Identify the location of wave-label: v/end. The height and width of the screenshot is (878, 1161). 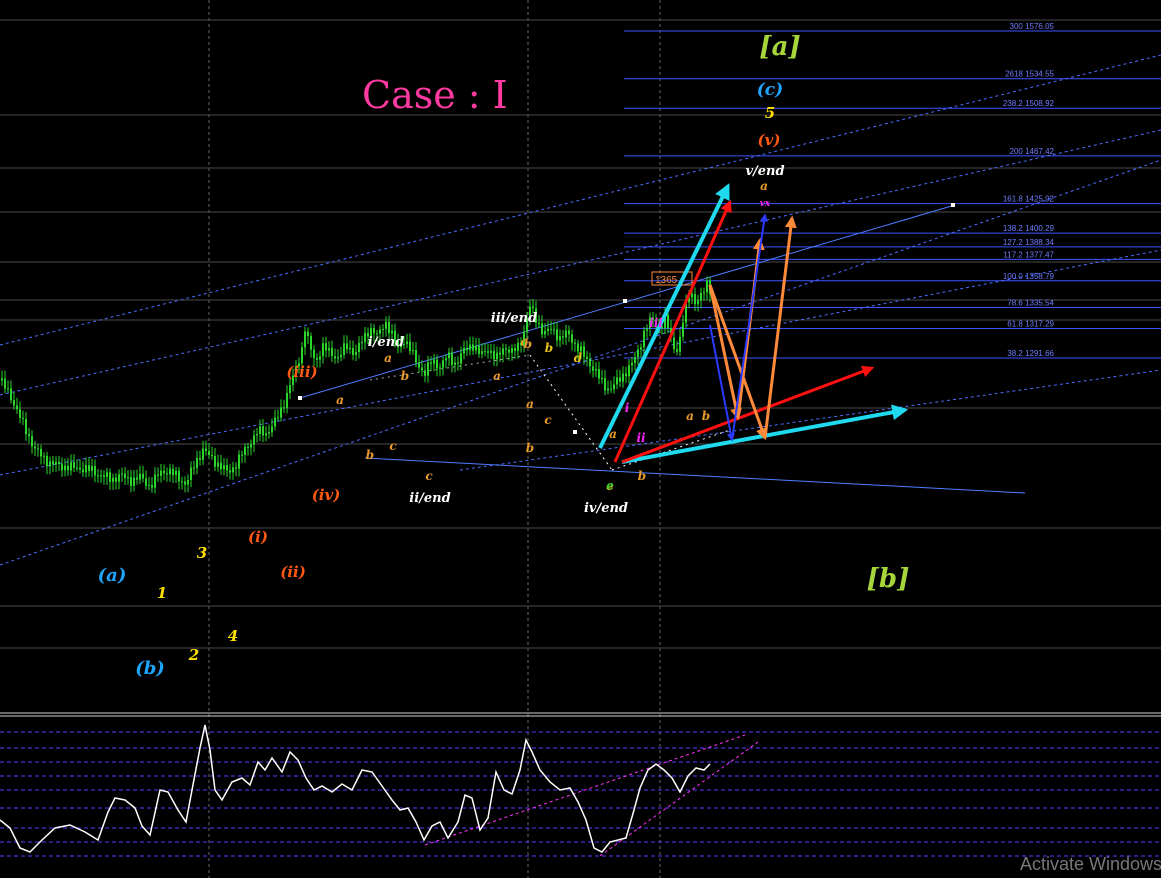
(764, 171).